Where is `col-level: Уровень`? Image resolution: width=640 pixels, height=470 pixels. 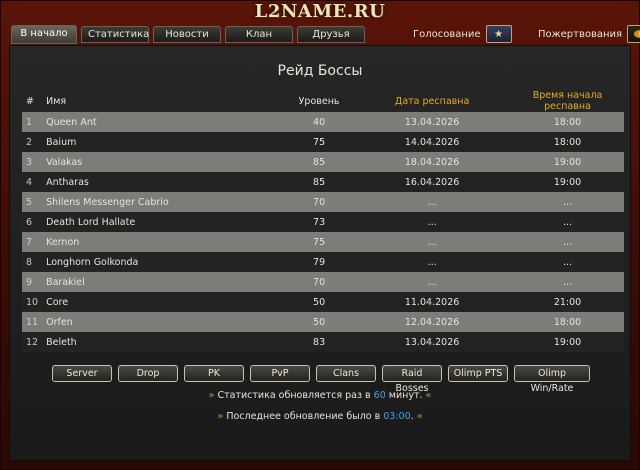
col-level: Уровень is located at coordinates (319, 101).